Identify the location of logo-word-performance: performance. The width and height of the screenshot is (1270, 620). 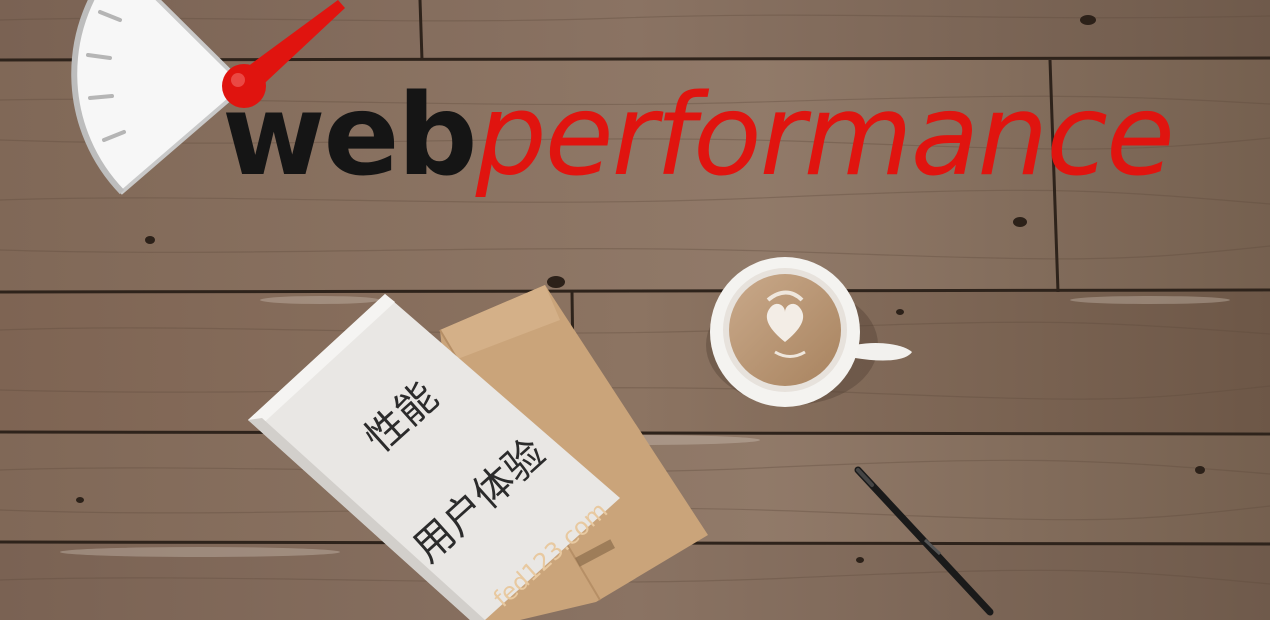
(825, 136).